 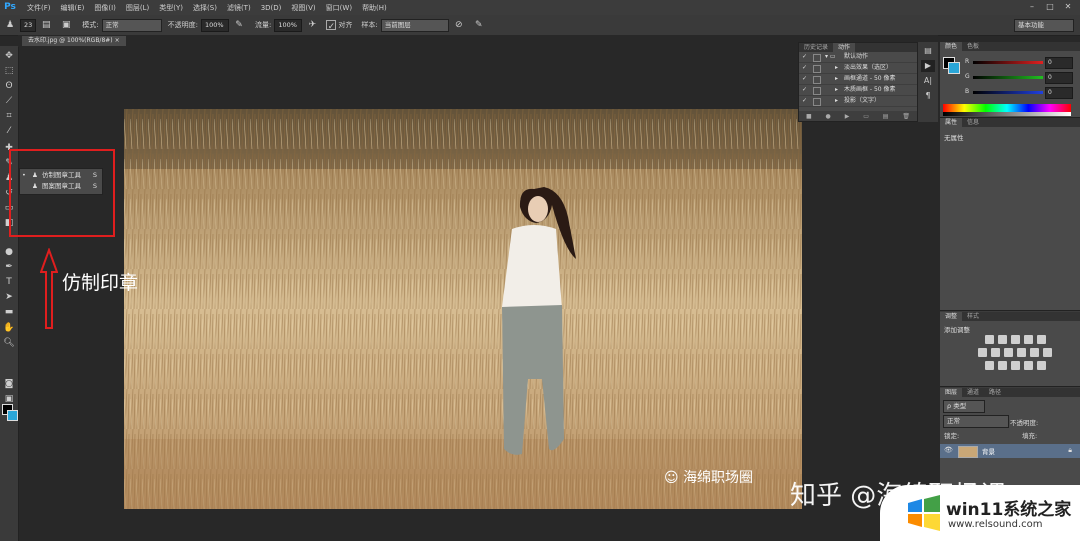 What do you see at coordinates (117, 40) in the screenshot?
I see `close-tab-icon: ×` at bounding box center [117, 40].